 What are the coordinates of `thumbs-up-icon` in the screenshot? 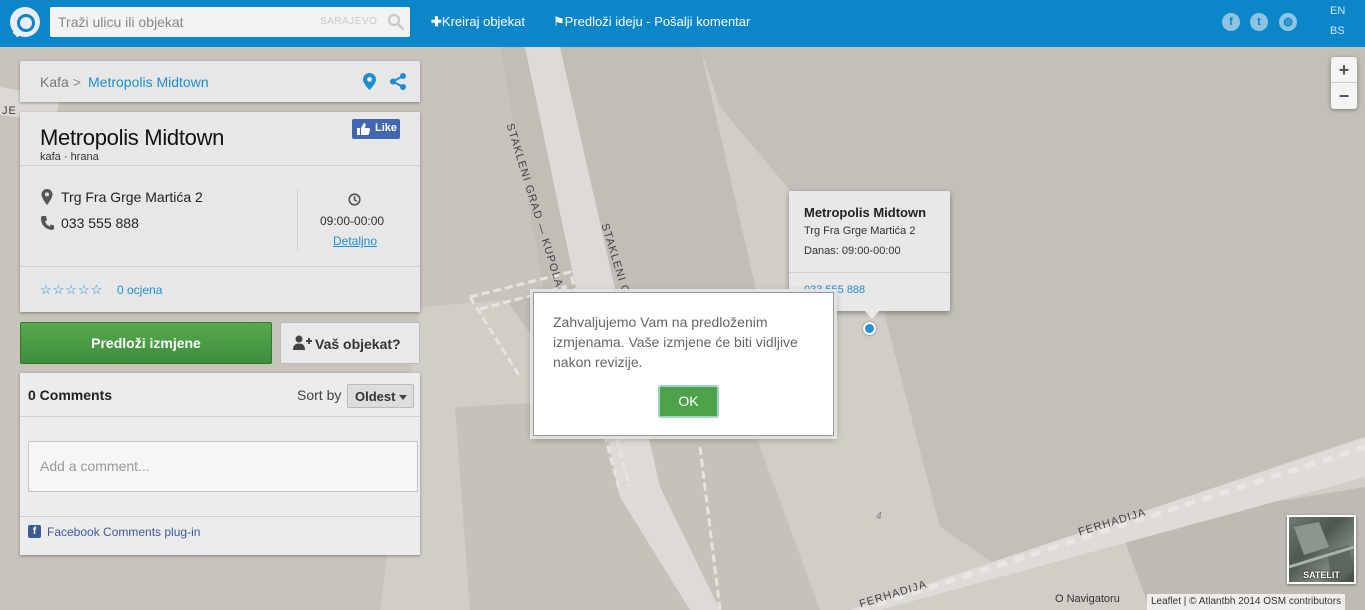 It's located at (363, 129).